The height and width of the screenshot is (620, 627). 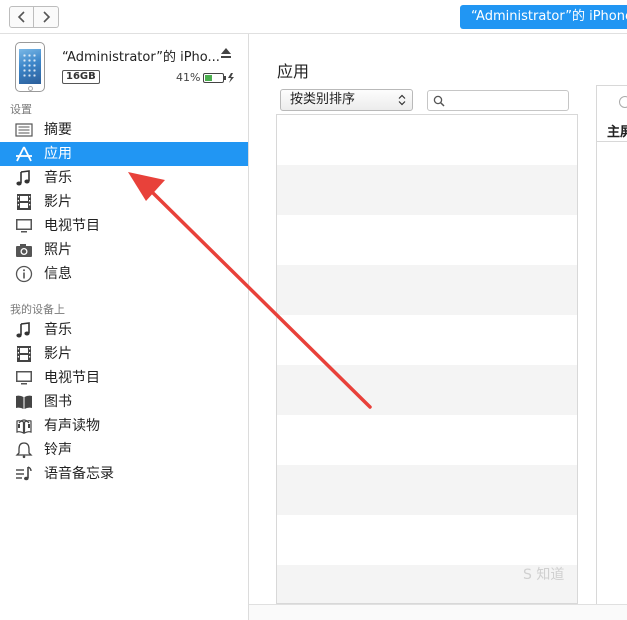 What do you see at coordinates (124, 402) in the screenshot?
I see `sidebar-item-device-books: 图书` at bounding box center [124, 402].